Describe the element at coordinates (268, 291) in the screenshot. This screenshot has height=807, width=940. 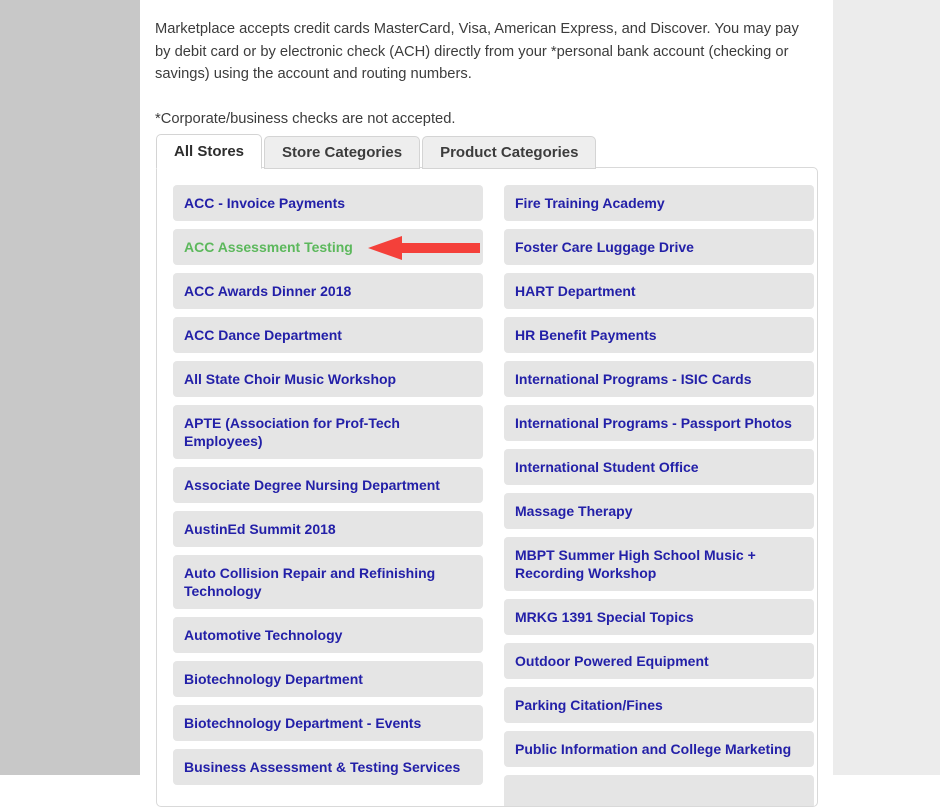
I see `store-link-label: ACC Awards Dinner 2018` at that location.